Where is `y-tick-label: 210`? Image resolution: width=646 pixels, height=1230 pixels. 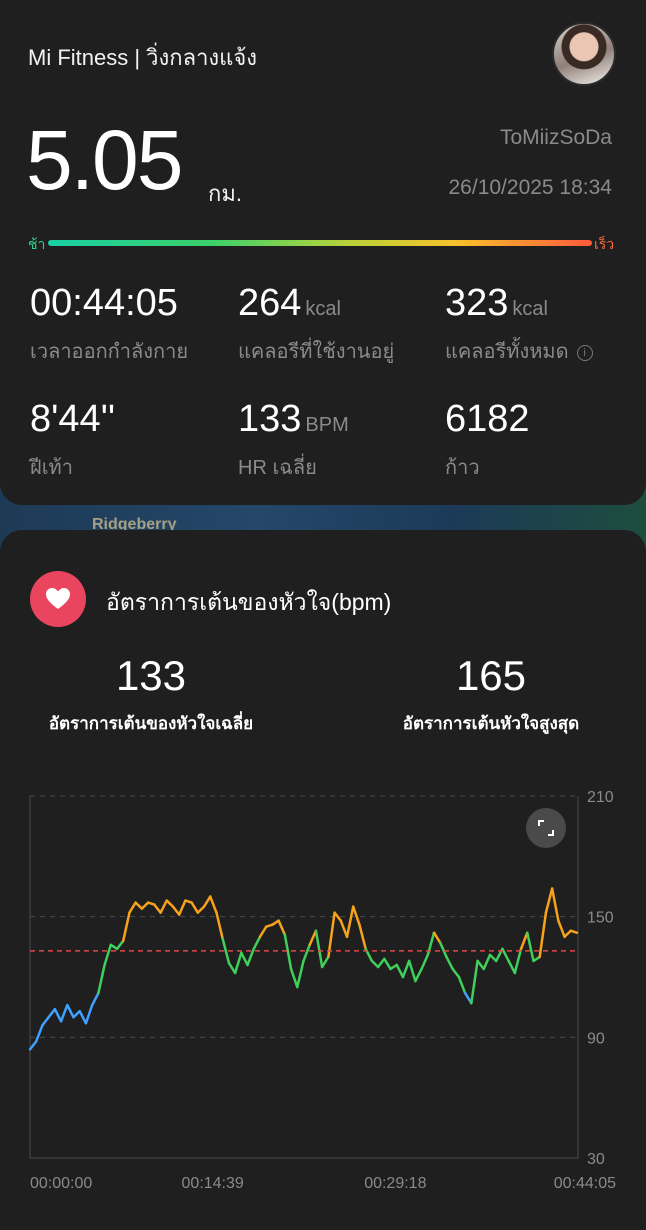 y-tick-label: 210 is located at coordinates (600, 797).